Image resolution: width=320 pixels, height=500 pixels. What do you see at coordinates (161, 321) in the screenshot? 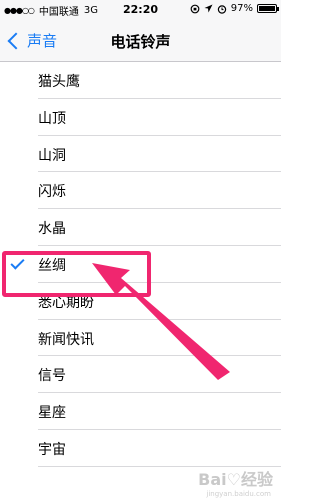
I see `annotation-arrow-icon` at bounding box center [161, 321].